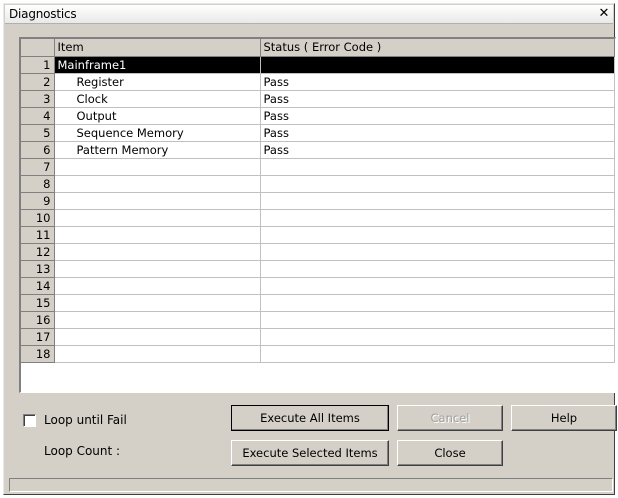 This screenshot has width=618, height=498. Describe the element at coordinates (310, 418) in the screenshot. I see `execute-all-items-button: Execute All Items` at that location.